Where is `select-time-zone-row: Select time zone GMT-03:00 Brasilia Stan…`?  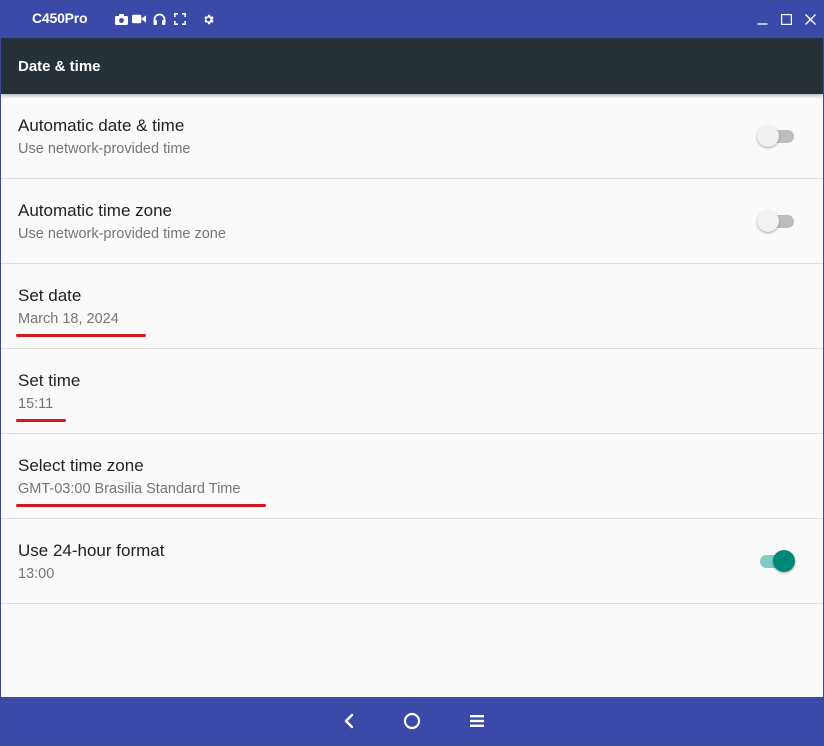
select-time-zone-row: Select time zone GMT-03:00 Brasilia Stan… is located at coordinates (412, 476).